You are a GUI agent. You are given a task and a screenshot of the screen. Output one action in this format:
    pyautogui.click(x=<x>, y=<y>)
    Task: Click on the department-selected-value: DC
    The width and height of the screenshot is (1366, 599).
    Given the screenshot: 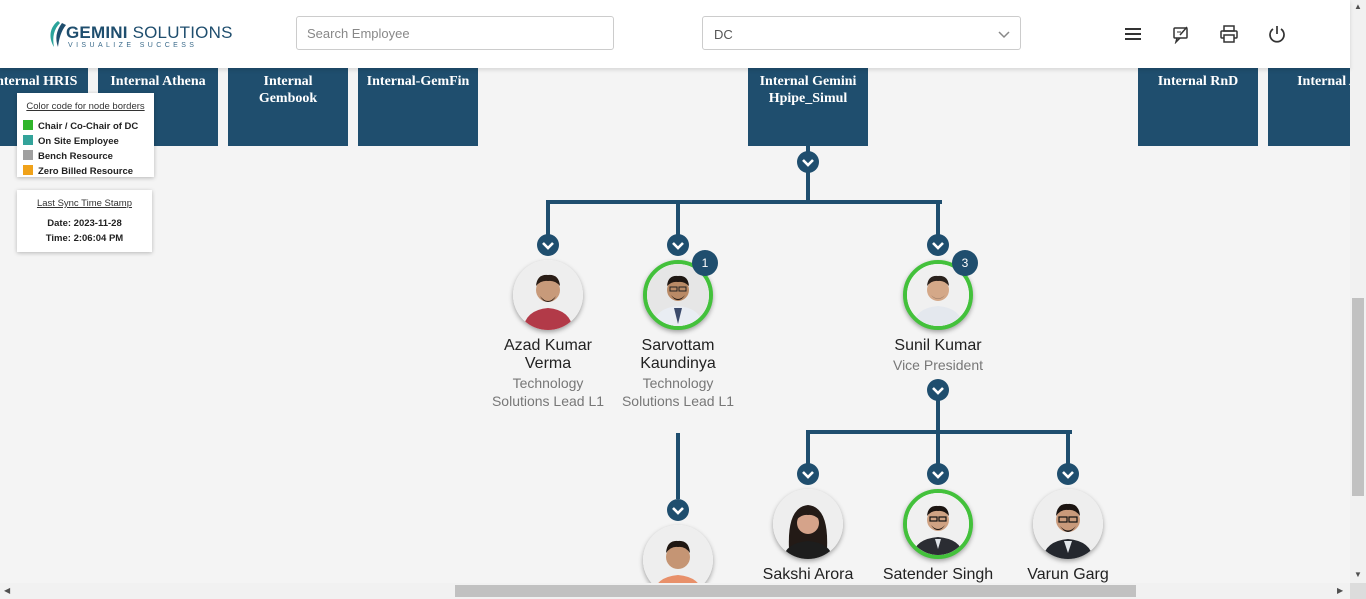 What is the action you would take?
    pyautogui.click(x=723, y=34)
    